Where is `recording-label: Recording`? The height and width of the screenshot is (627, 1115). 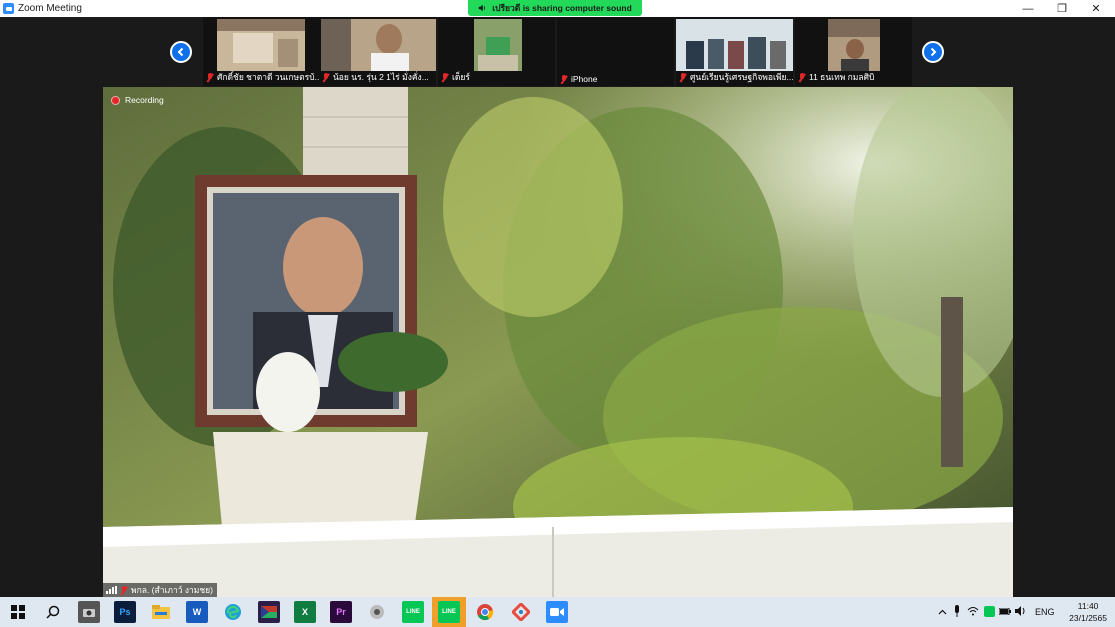 recording-label: Recording is located at coordinates (144, 100).